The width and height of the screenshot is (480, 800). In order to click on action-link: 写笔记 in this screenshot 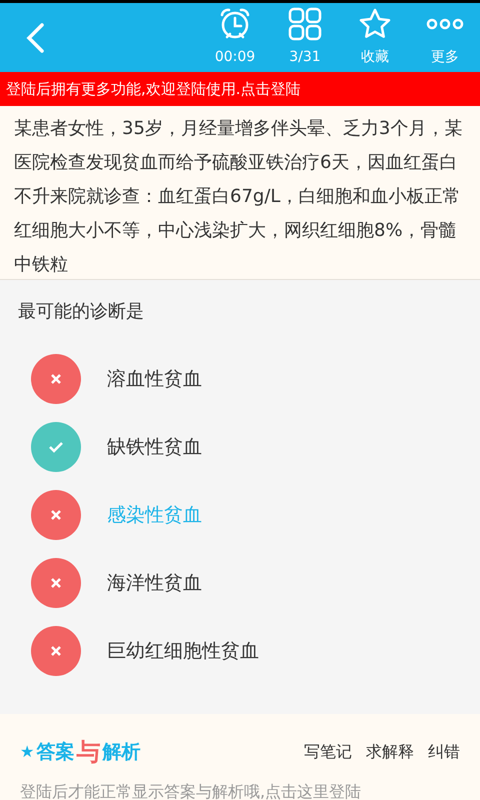, I will do `click(328, 752)`.